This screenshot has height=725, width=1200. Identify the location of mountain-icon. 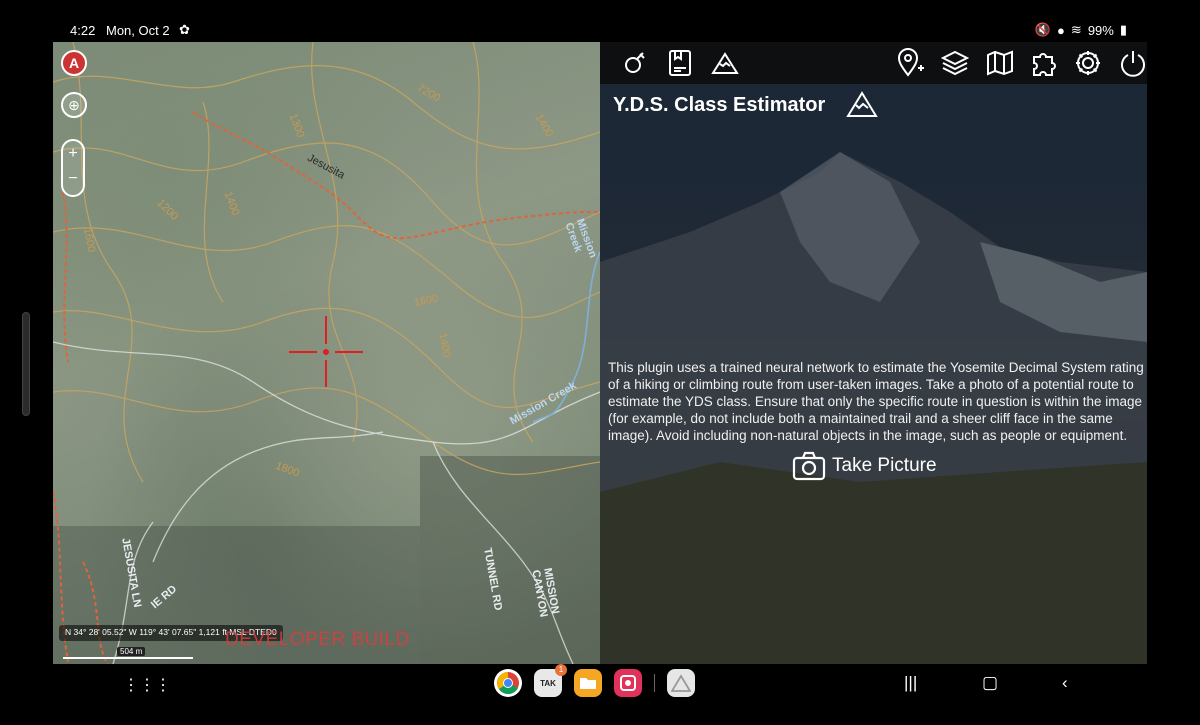
(725, 63).